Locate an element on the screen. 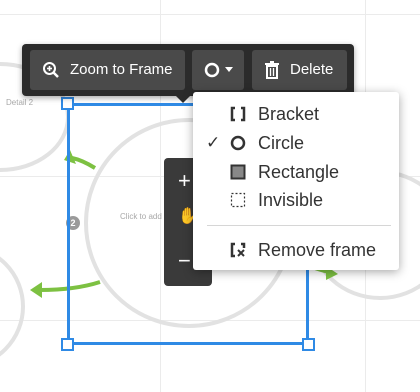  menu-item-label: Invisible is located at coordinates (291, 199).